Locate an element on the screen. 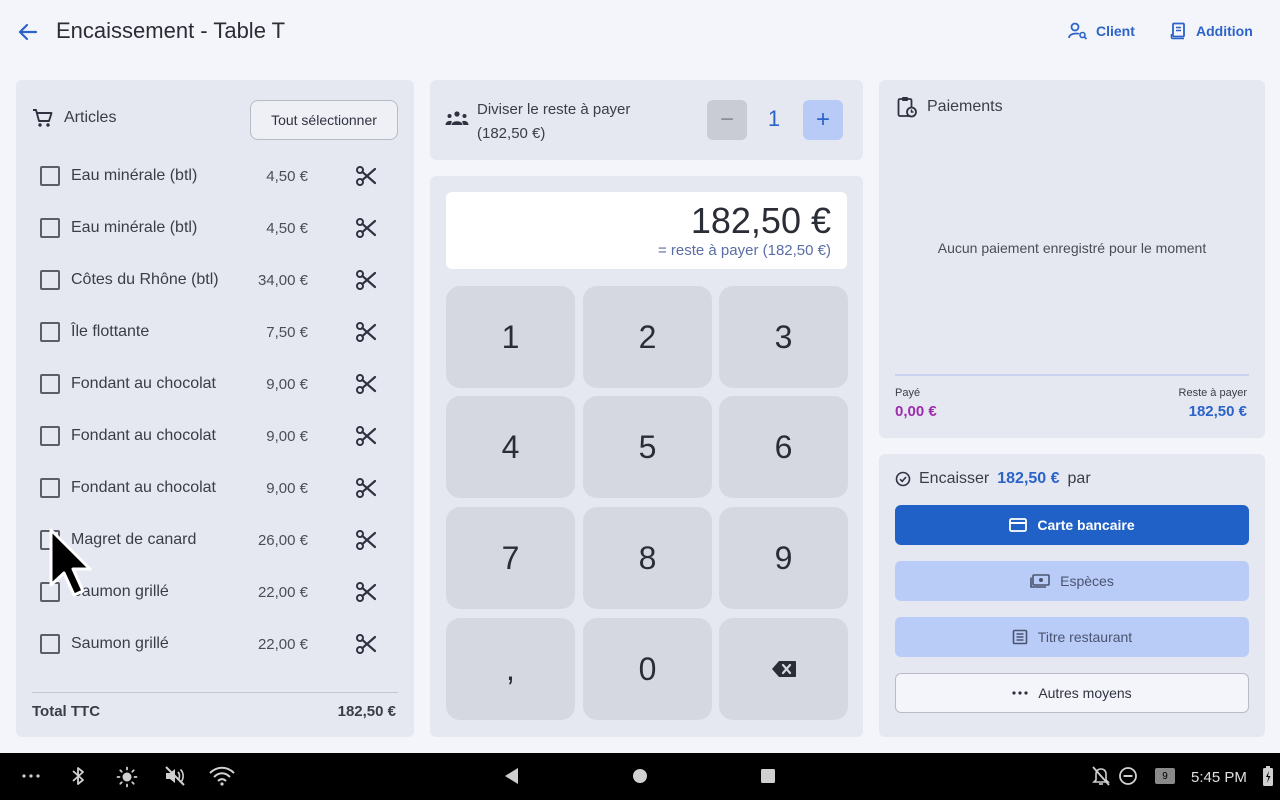 Image resolution: width=1280 pixels, height=800 pixels. bluetooth-icon is located at coordinates (78, 776).